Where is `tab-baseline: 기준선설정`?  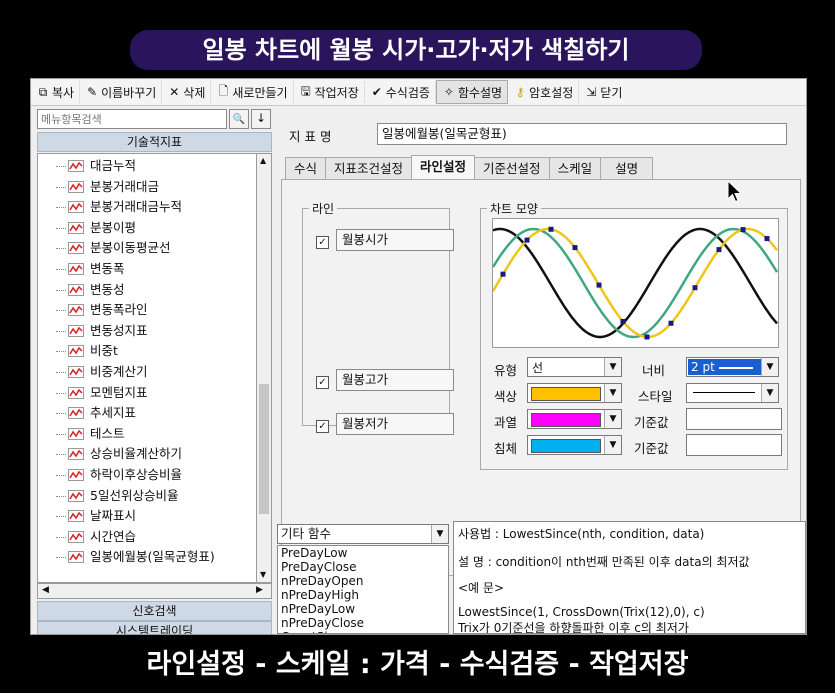
tab-baseline: 기준선설정 is located at coordinates (512, 168).